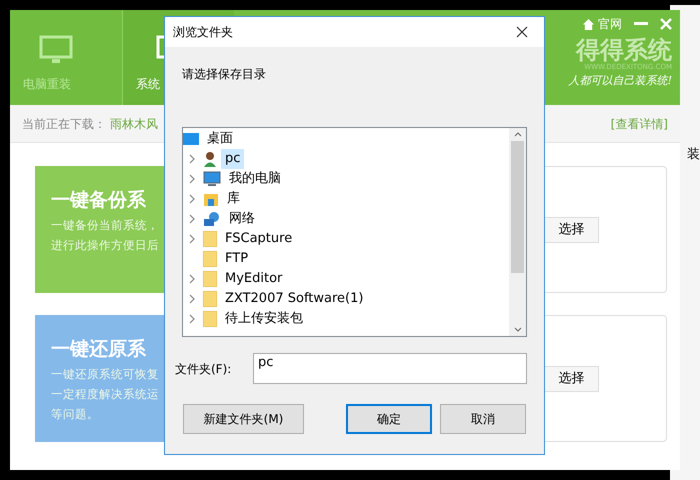 Image resolution: width=700 pixels, height=480 pixels. What do you see at coordinates (620, 80) in the screenshot?
I see `logo-slogan: 人都可以自己装系统!` at bounding box center [620, 80].